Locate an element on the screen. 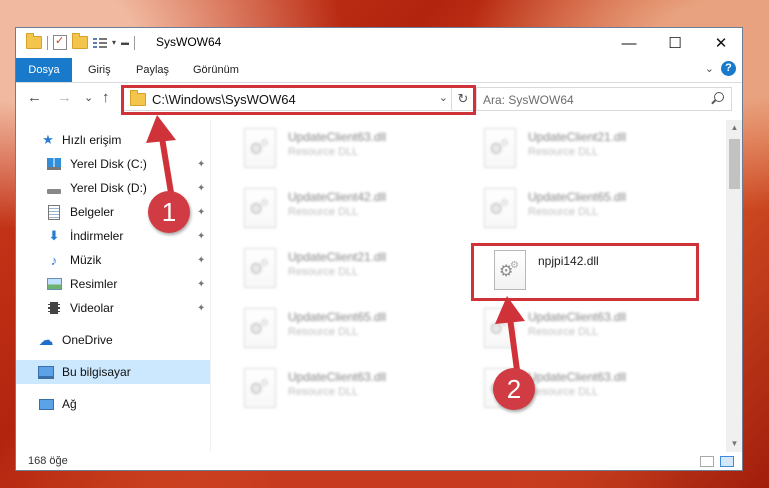 The width and height of the screenshot is (769, 488). arrow-2-shaft is located at coordinates (513, 344).